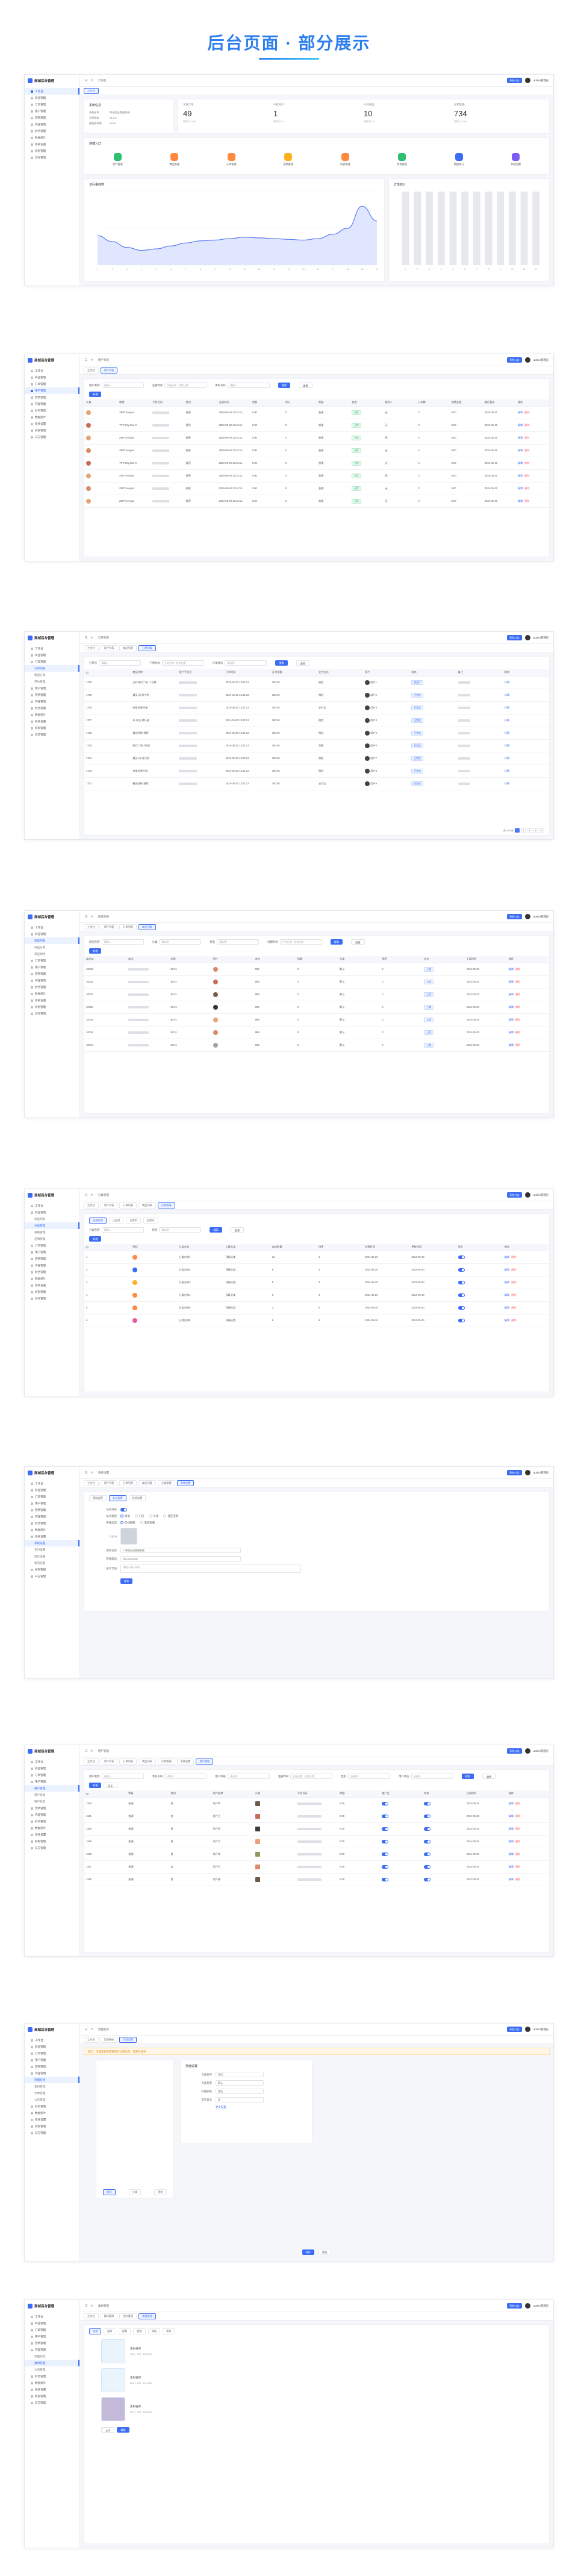  Describe the element at coordinates (117, 1498) in the screenshot. I see `sub-tab: 支付设置` at that location.